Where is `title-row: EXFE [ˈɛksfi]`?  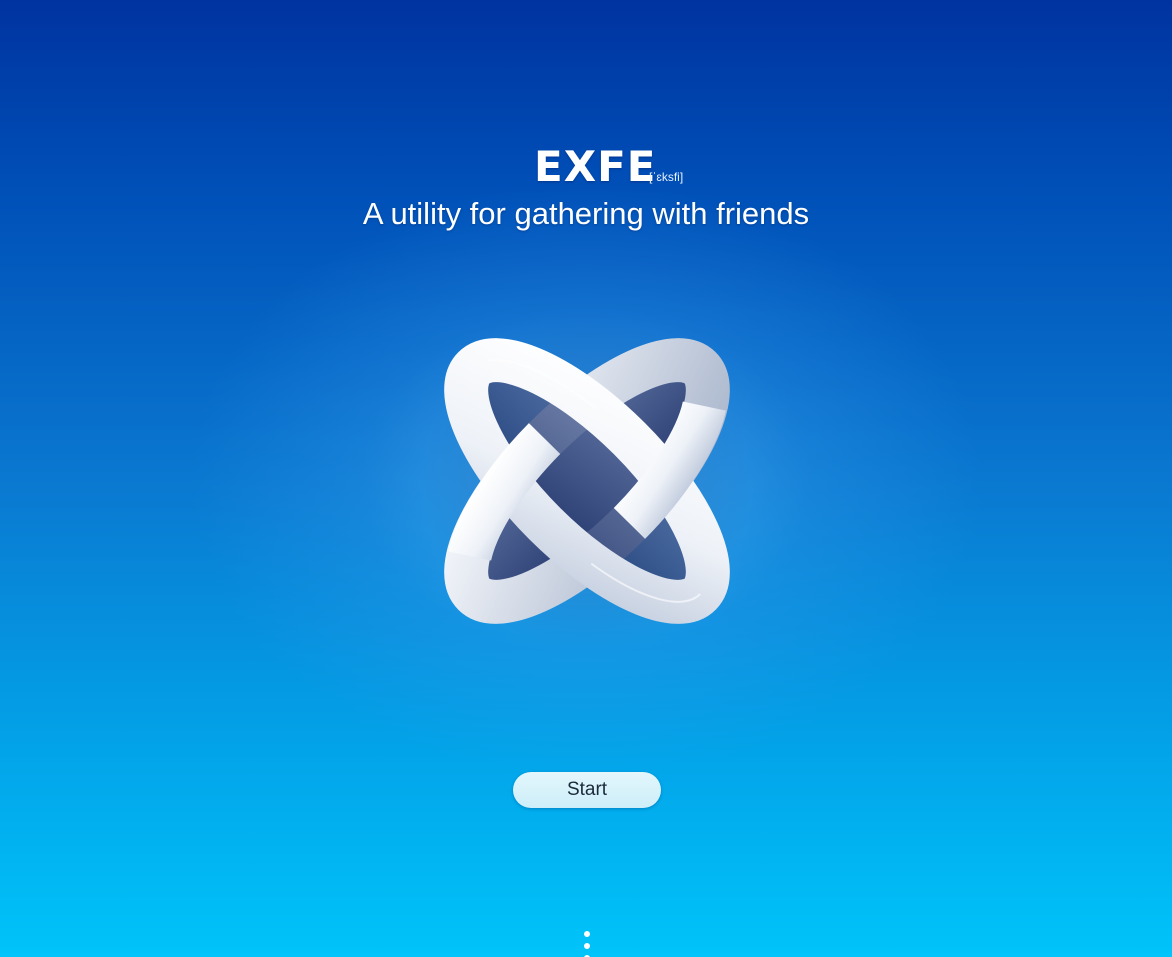 title-row: EXFE [ˈɛksfi] is located at coordinates (586, 166).